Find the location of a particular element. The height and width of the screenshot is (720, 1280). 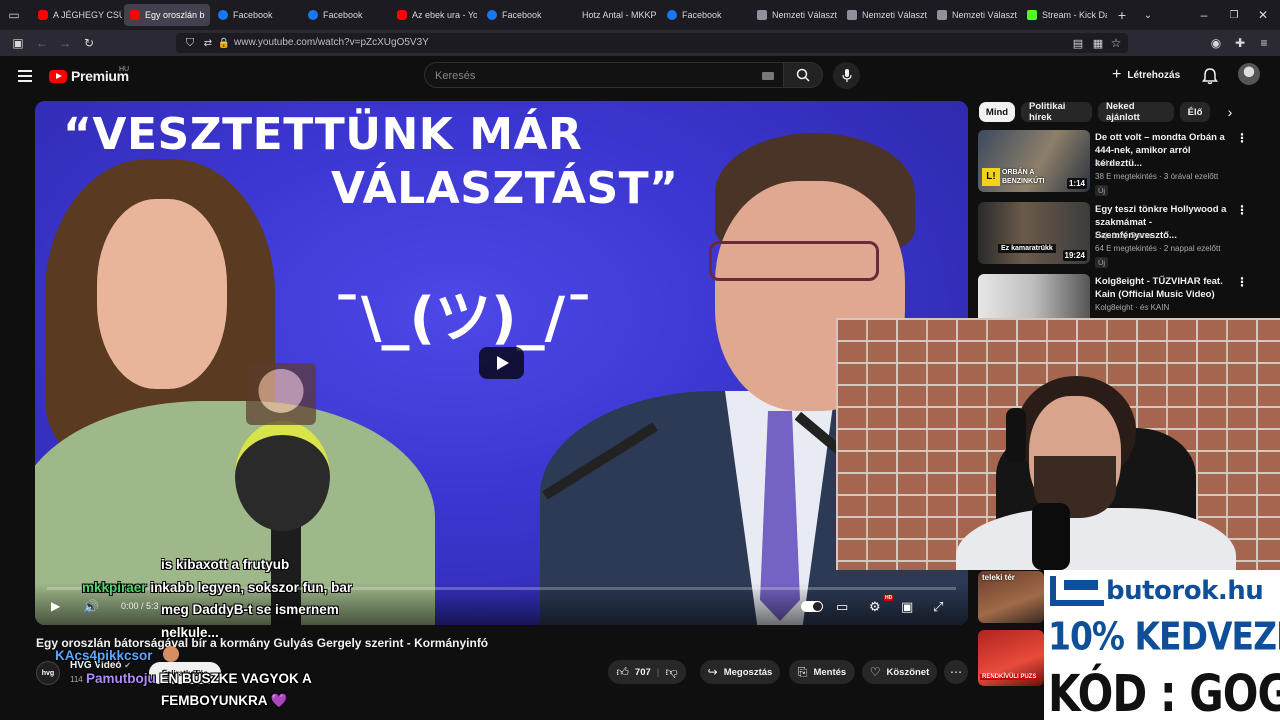

tab-6: Hotz Antal - MKKP is located at coordinates (614, 15).